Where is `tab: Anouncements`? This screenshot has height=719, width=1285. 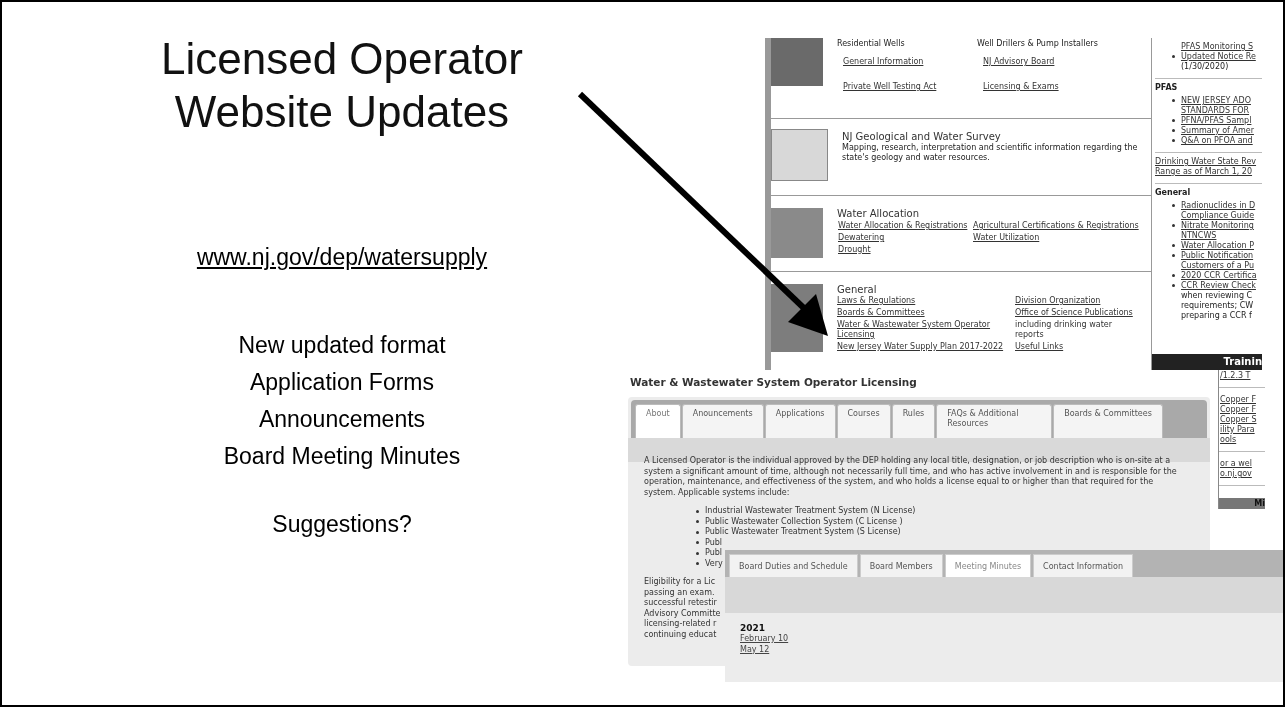 tab: Anouncements is located at coordinates (722, 421).